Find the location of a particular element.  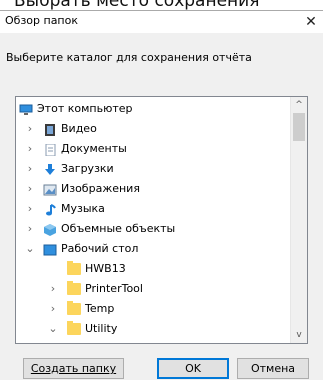

new-folder-label: Создать папку is located at coordinates (73, 368).